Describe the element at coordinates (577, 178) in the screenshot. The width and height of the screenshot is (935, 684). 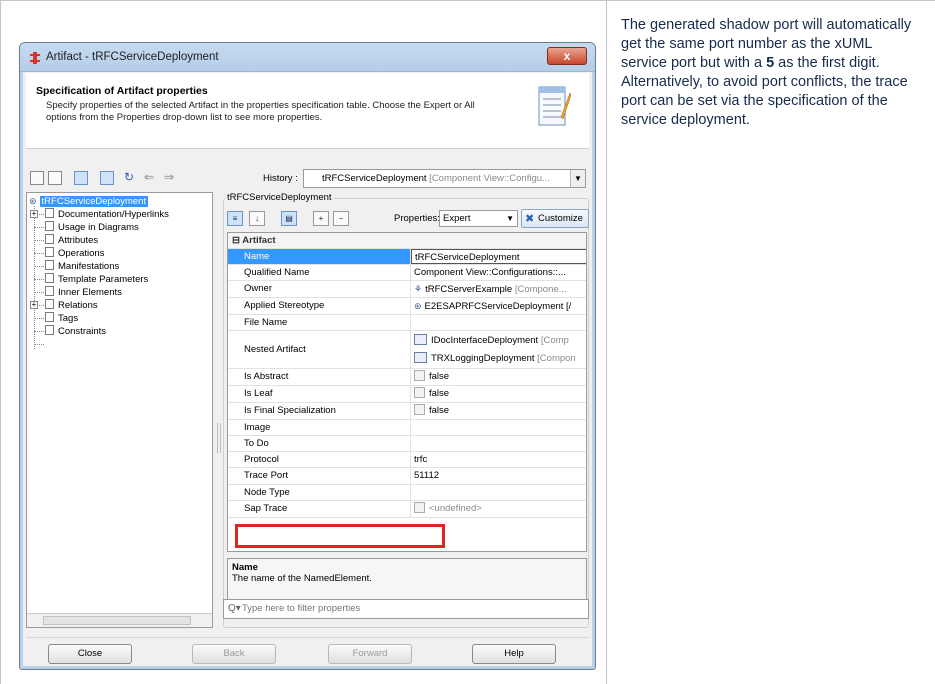
I see `chevron-down-icon: ▼` at that location.